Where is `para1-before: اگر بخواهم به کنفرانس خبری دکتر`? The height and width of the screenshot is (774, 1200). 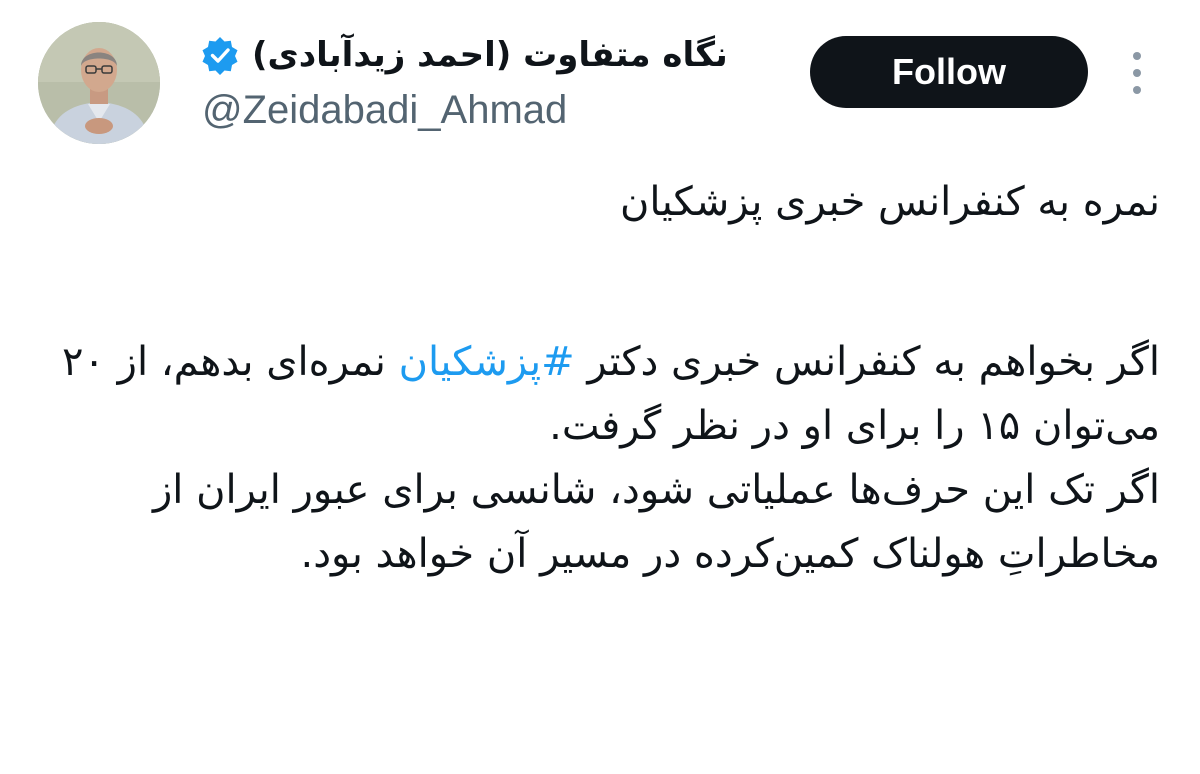 para1-before: اگر بخواهم به کنفرانس خبری دکتر is located at coordinates (867, 362).